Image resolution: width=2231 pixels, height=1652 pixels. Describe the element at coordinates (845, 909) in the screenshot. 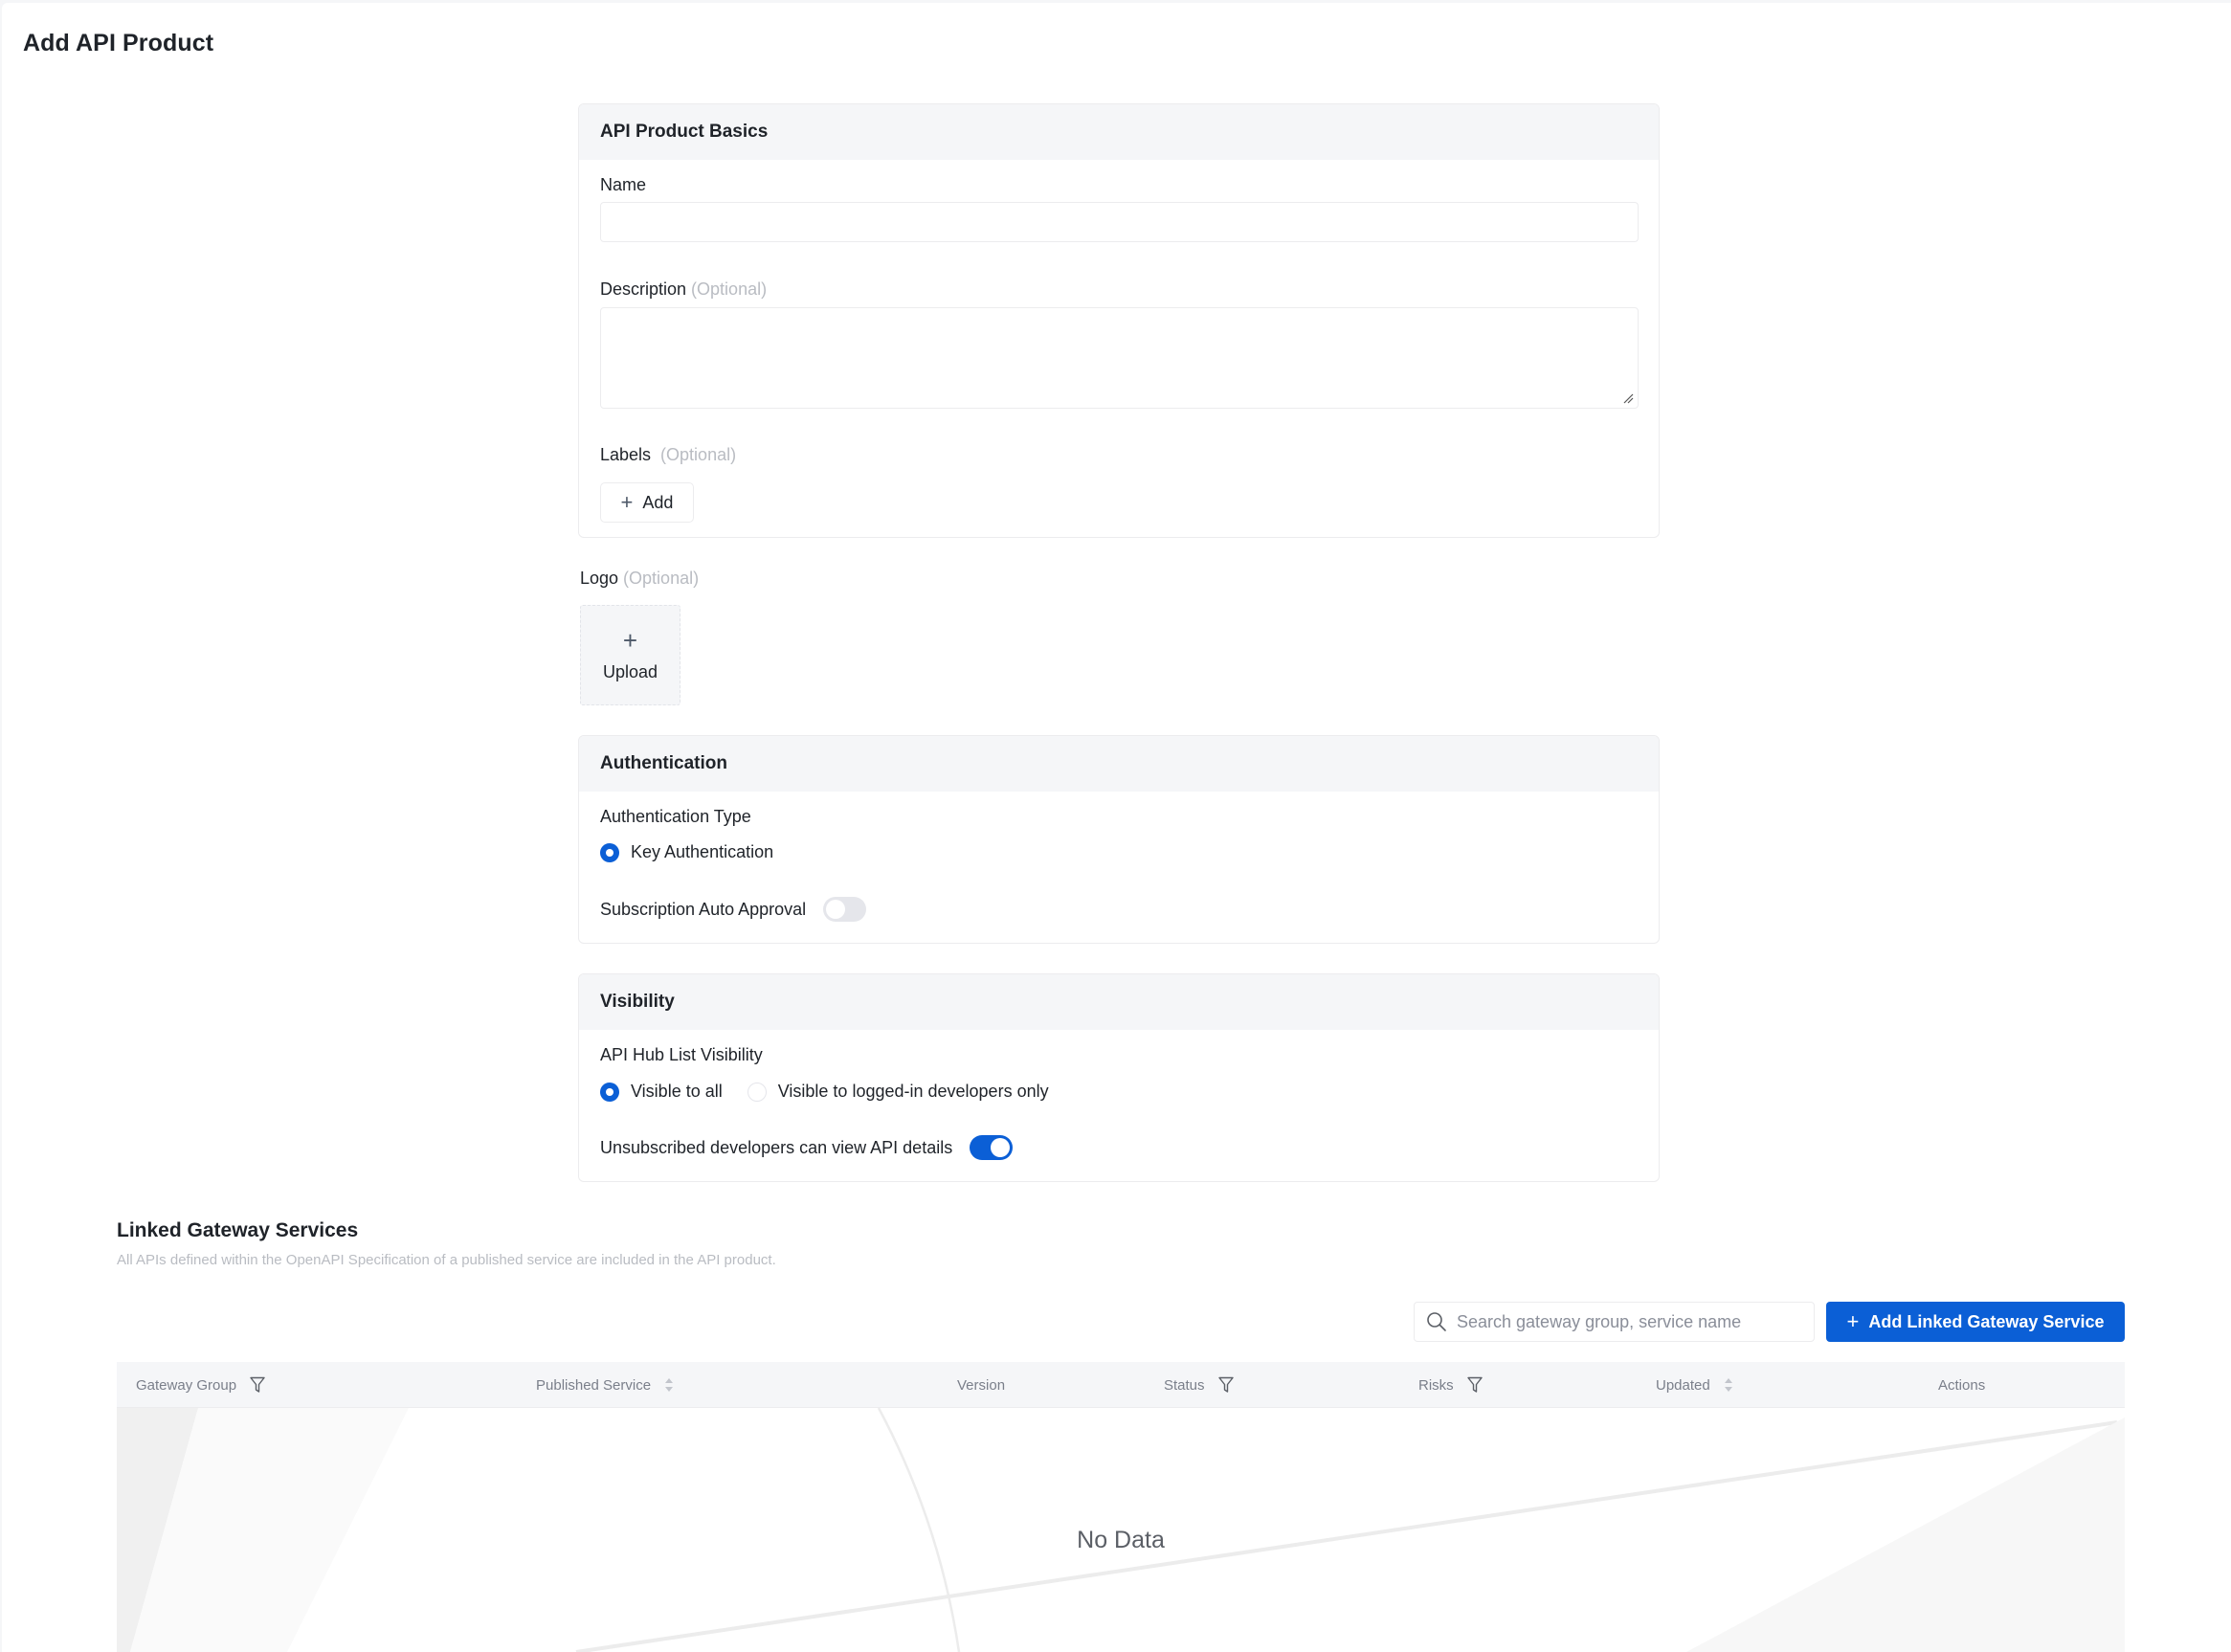

I see `subscription-auto-approval-toggle` at that location.